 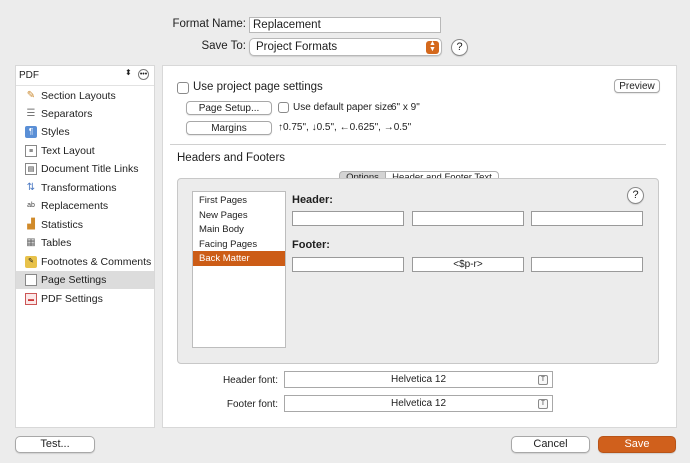 What do you see at coordinates (29, 75) in the screenshot?
I see `format-selector-value: PDF` at bounding box center [29, 75].